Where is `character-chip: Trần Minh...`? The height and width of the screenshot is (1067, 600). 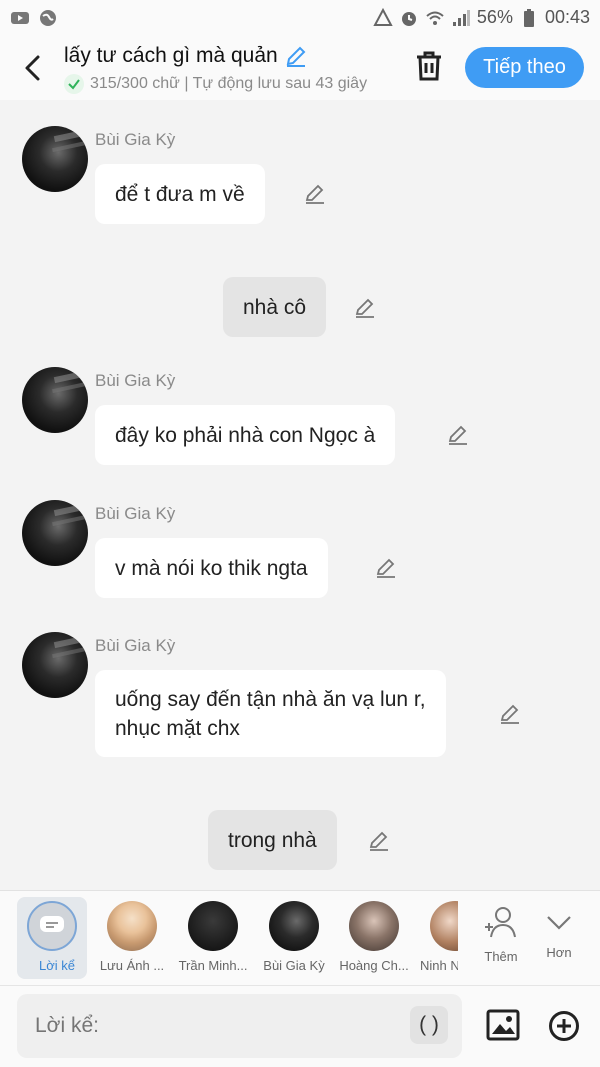 character-chip: Trần Minh... is located at coordinates (213, 938).